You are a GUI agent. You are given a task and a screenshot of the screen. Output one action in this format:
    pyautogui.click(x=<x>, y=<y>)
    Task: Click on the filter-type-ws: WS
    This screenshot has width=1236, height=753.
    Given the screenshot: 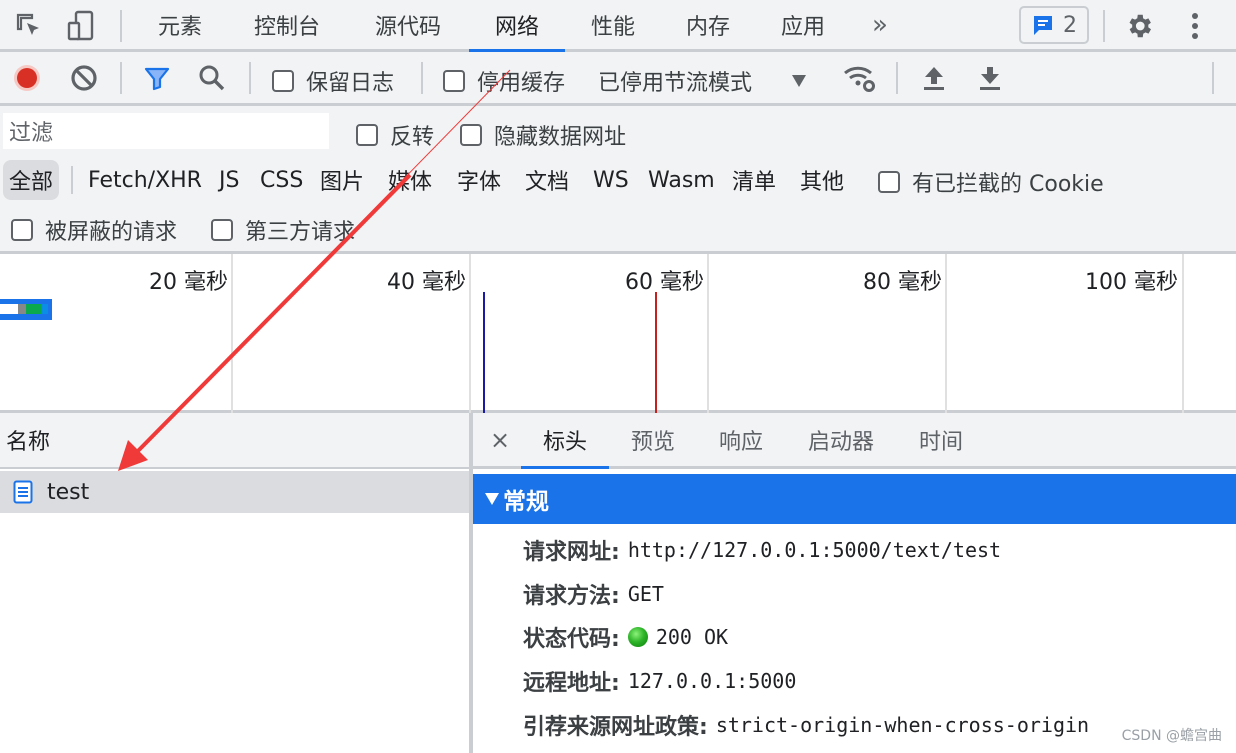 What is the action you would take?
    pyautogui.click(x=611, y=180)
    